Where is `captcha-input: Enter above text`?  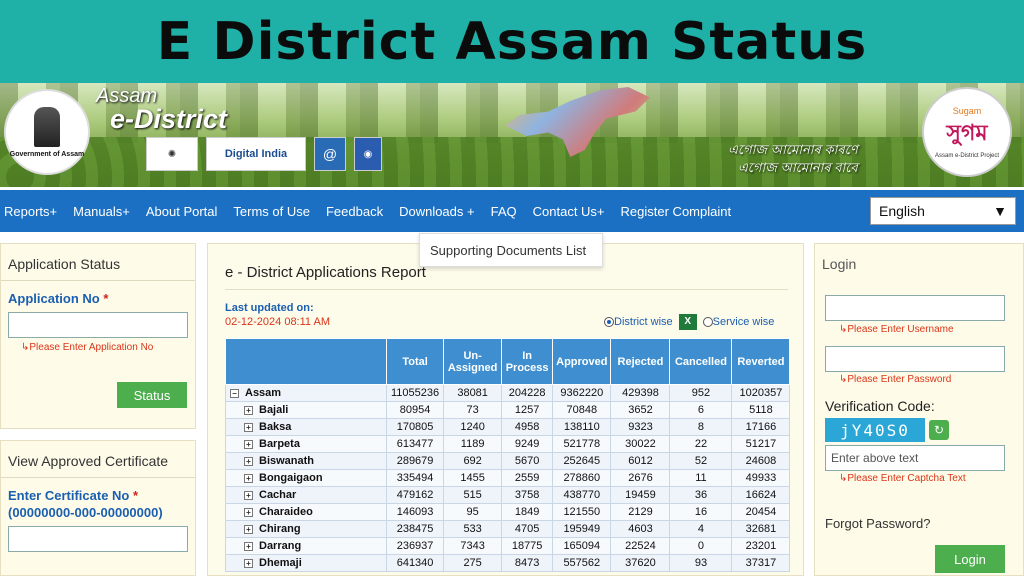 captcha-input: Enter above text is located at coordinates (915, 458).